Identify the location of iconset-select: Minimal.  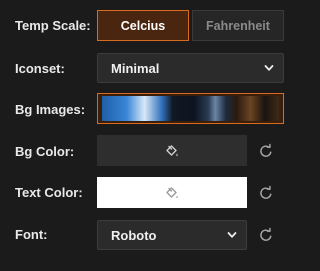
(190, 68).